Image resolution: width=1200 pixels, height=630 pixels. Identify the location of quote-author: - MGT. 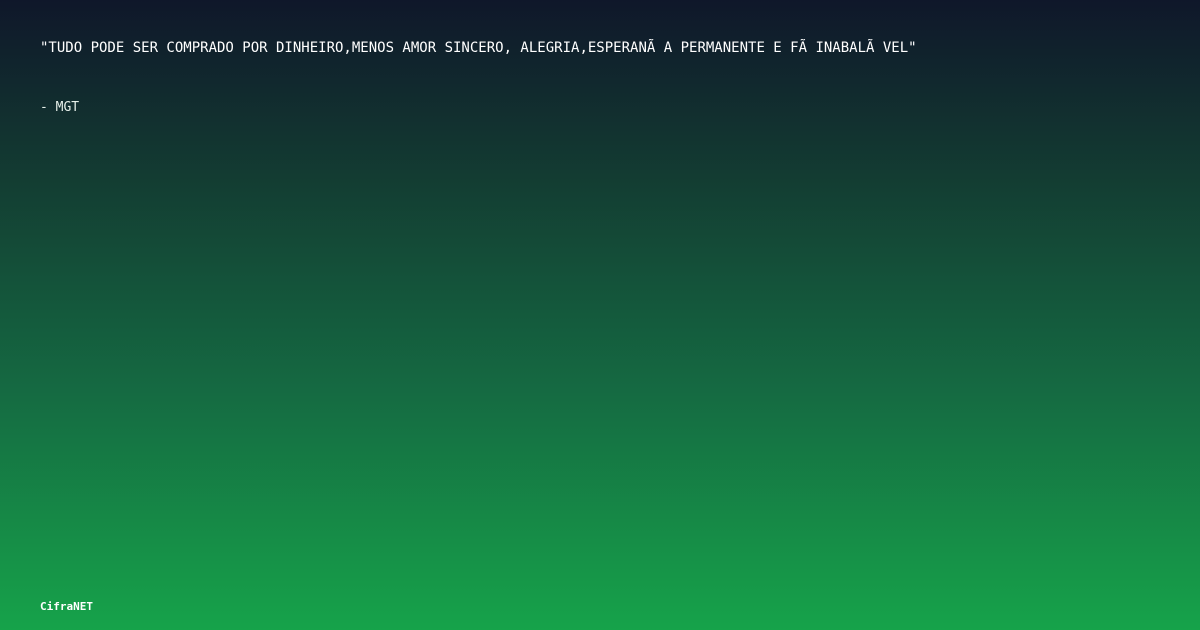
(60, 107).